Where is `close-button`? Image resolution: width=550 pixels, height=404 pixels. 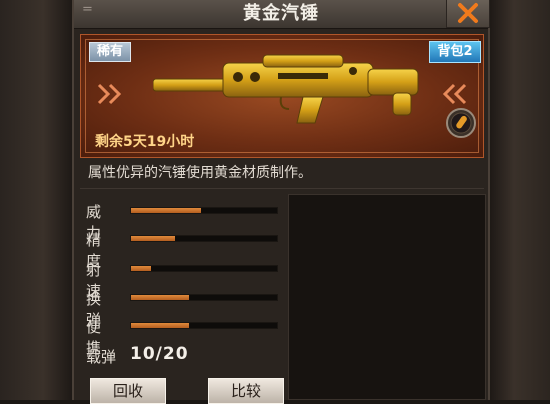 close-button is located at coordinates (468, 14).